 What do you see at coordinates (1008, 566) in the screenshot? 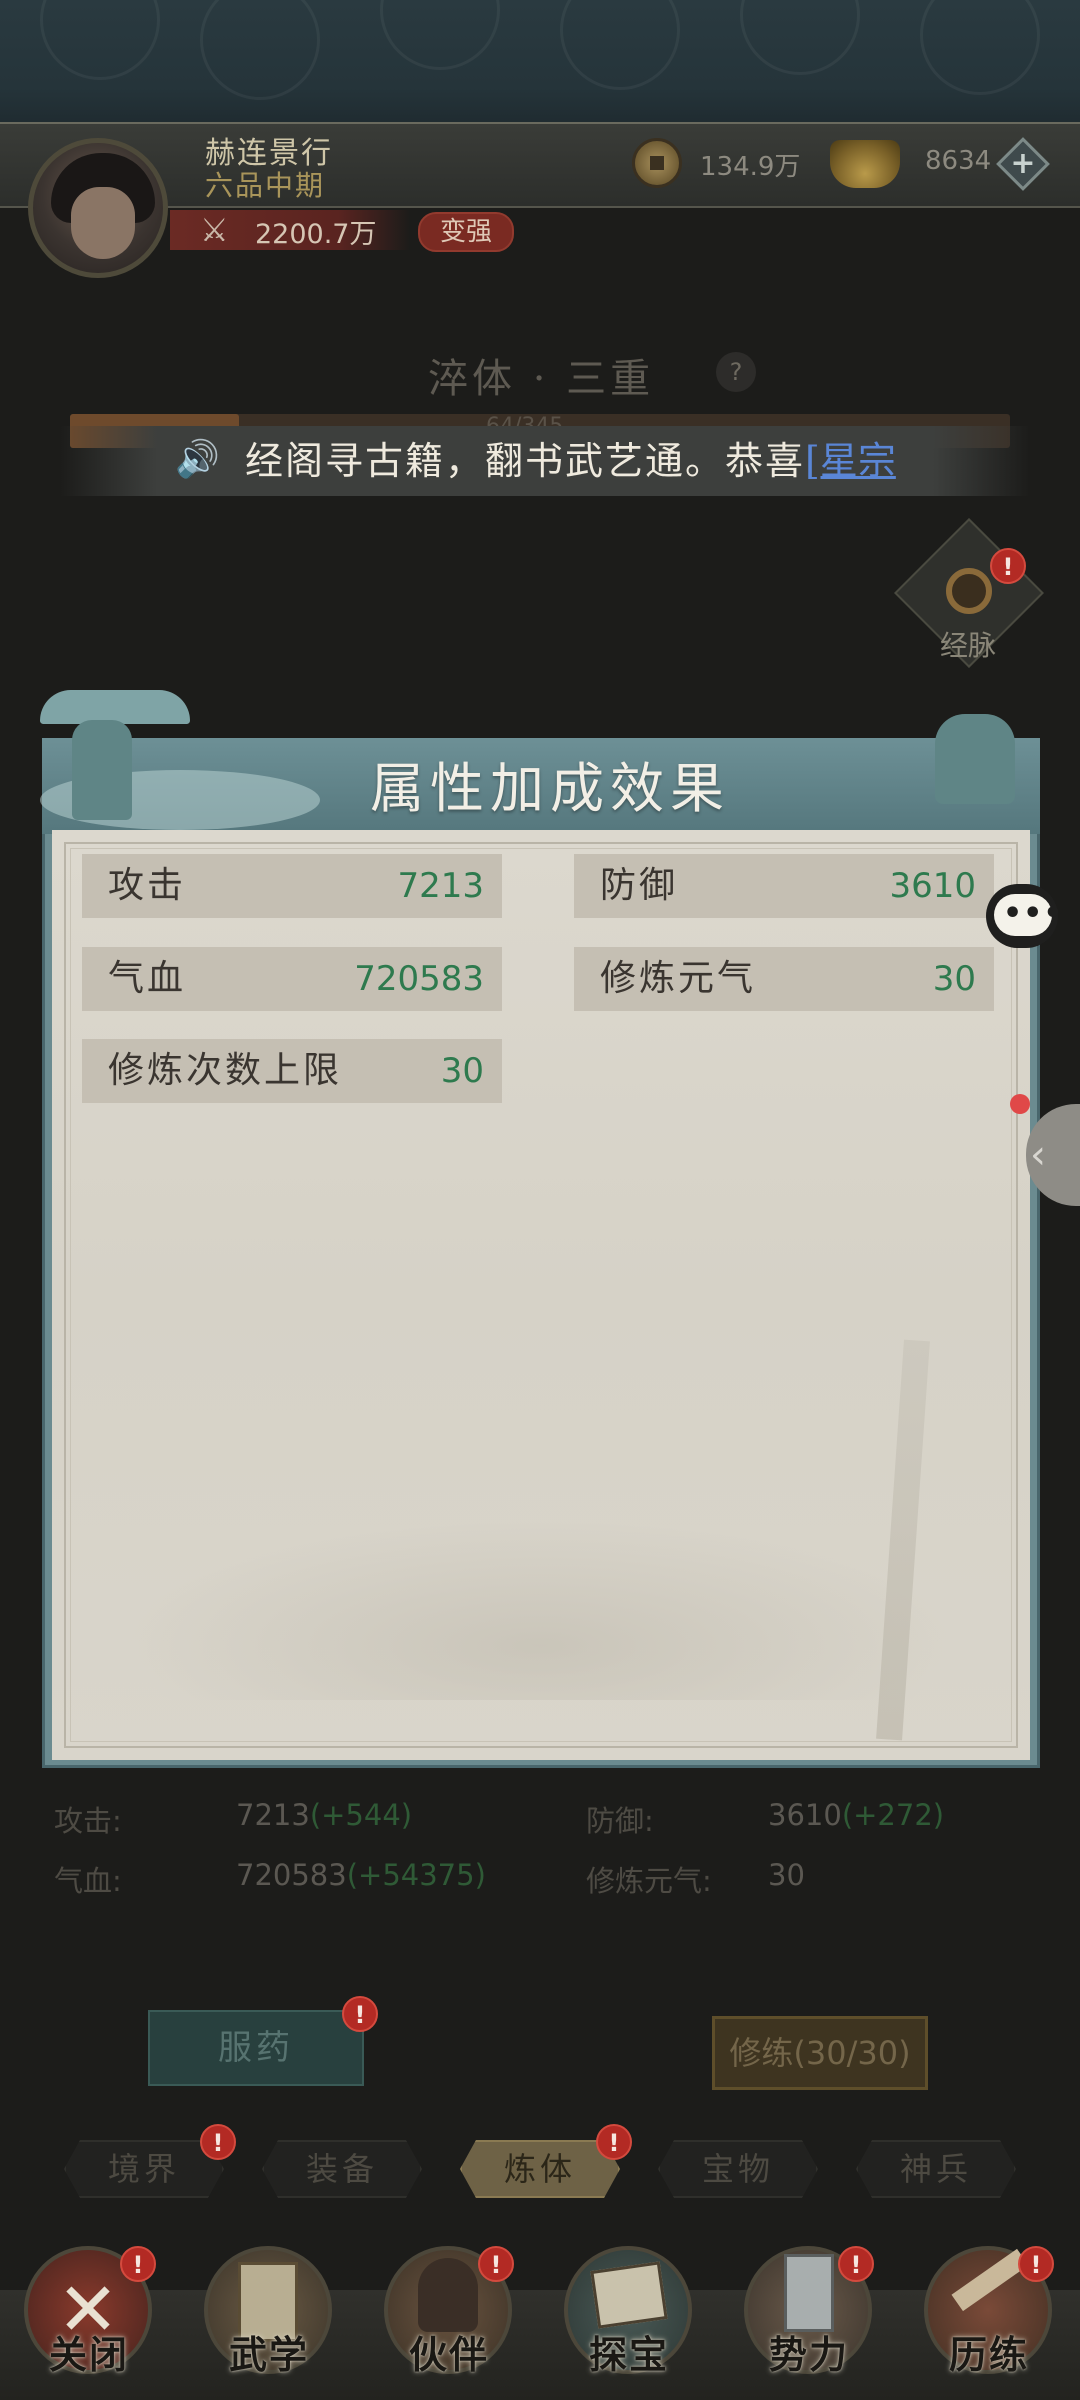
I see `meridian-alert-badge: !` at bounding box center [1008, 566].